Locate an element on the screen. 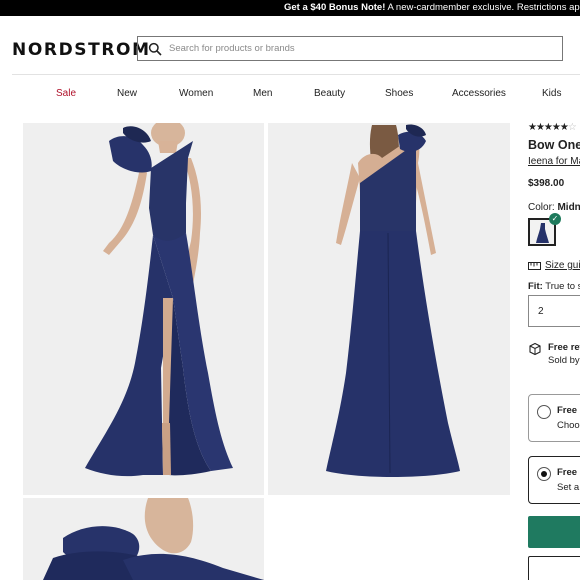 This screenshot has width=580, height=580. shipping-title: Free S is located at coordinates (568, 472).